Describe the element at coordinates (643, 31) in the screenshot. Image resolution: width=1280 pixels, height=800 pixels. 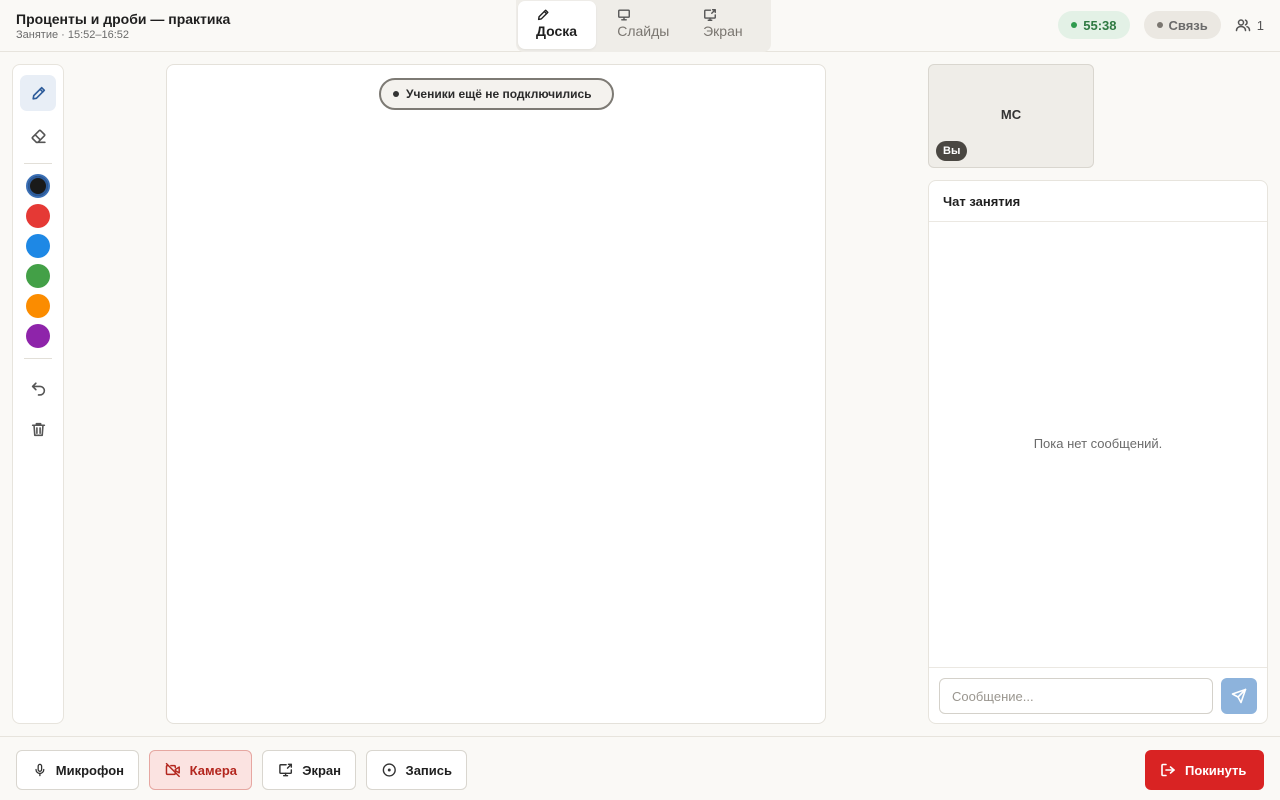
I see `tab-slides-label: Слайды` at that location.